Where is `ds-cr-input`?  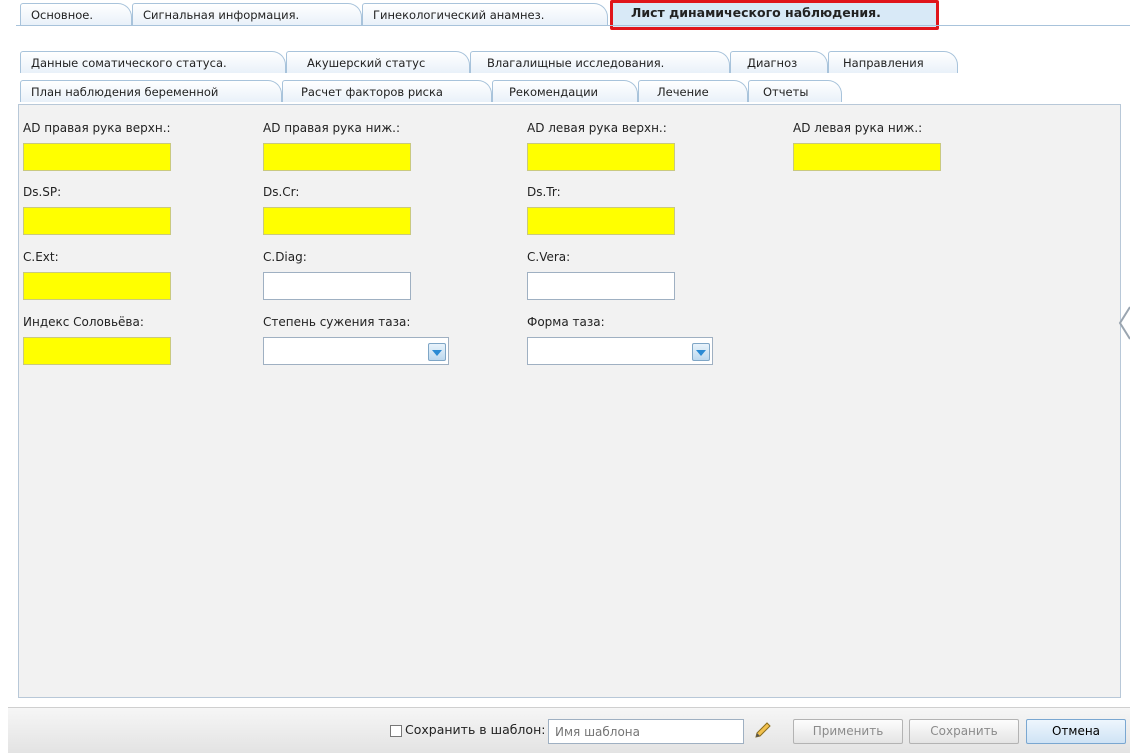 ds-cr-input is located at coordinates (337, 221).